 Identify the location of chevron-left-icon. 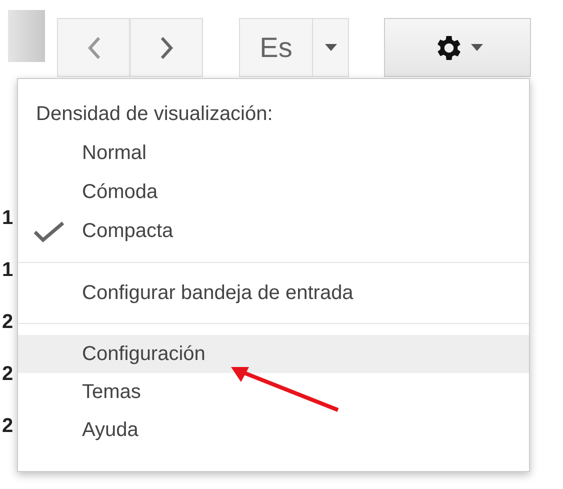
(93, 48).